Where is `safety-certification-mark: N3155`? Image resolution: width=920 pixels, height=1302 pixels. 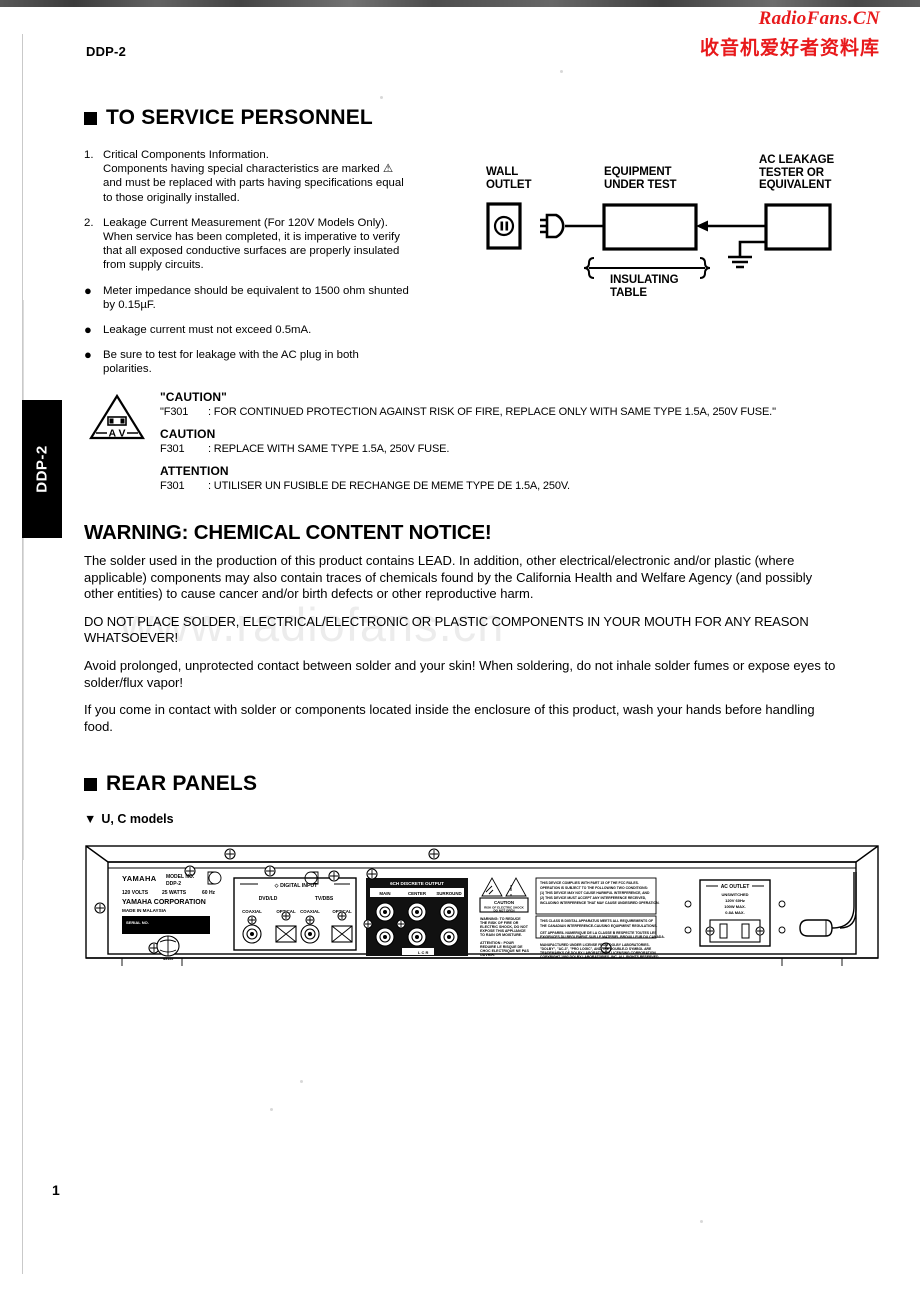 safety-certification-mark: N3155 is located at coordinates (168, 948).